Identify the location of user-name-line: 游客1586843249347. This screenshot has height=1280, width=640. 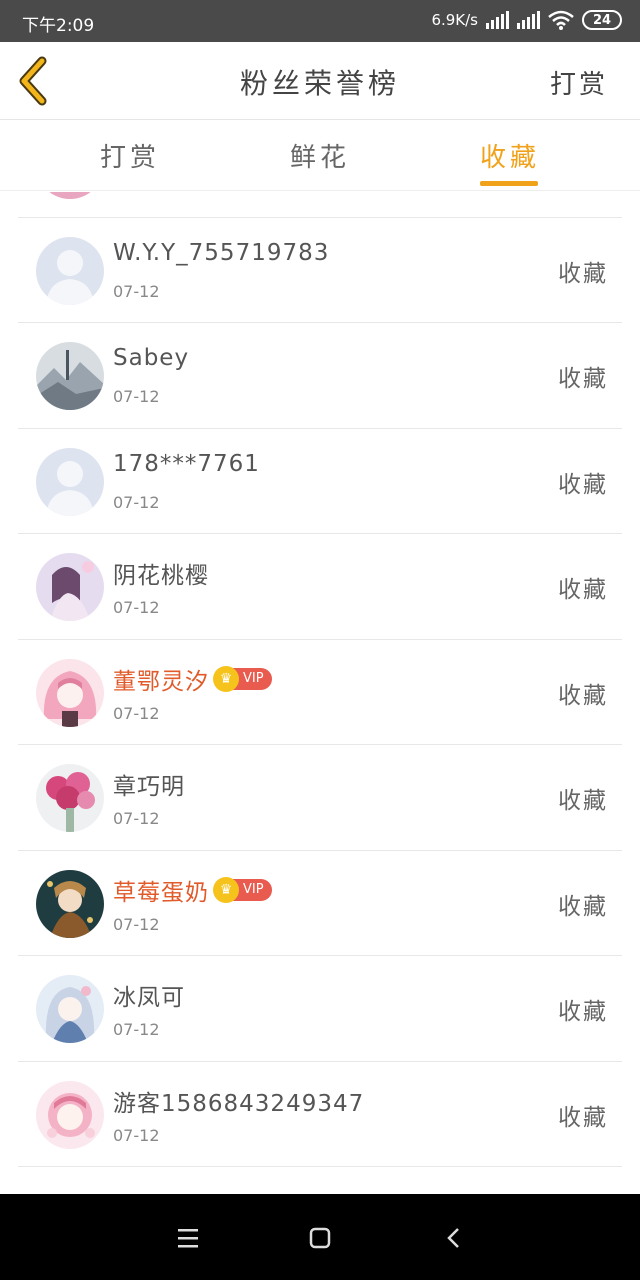
(238, 1101).